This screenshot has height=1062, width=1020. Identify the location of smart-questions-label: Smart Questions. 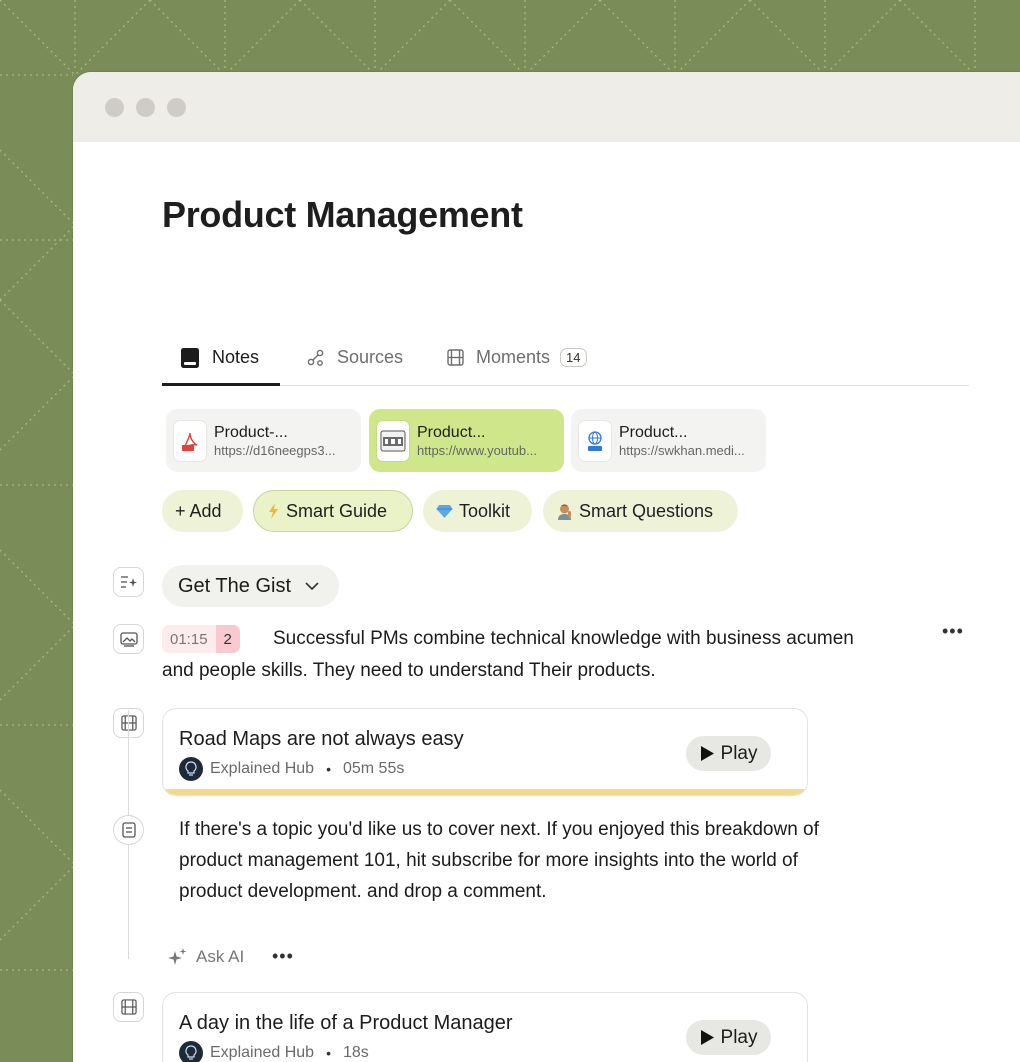
(646, 510).